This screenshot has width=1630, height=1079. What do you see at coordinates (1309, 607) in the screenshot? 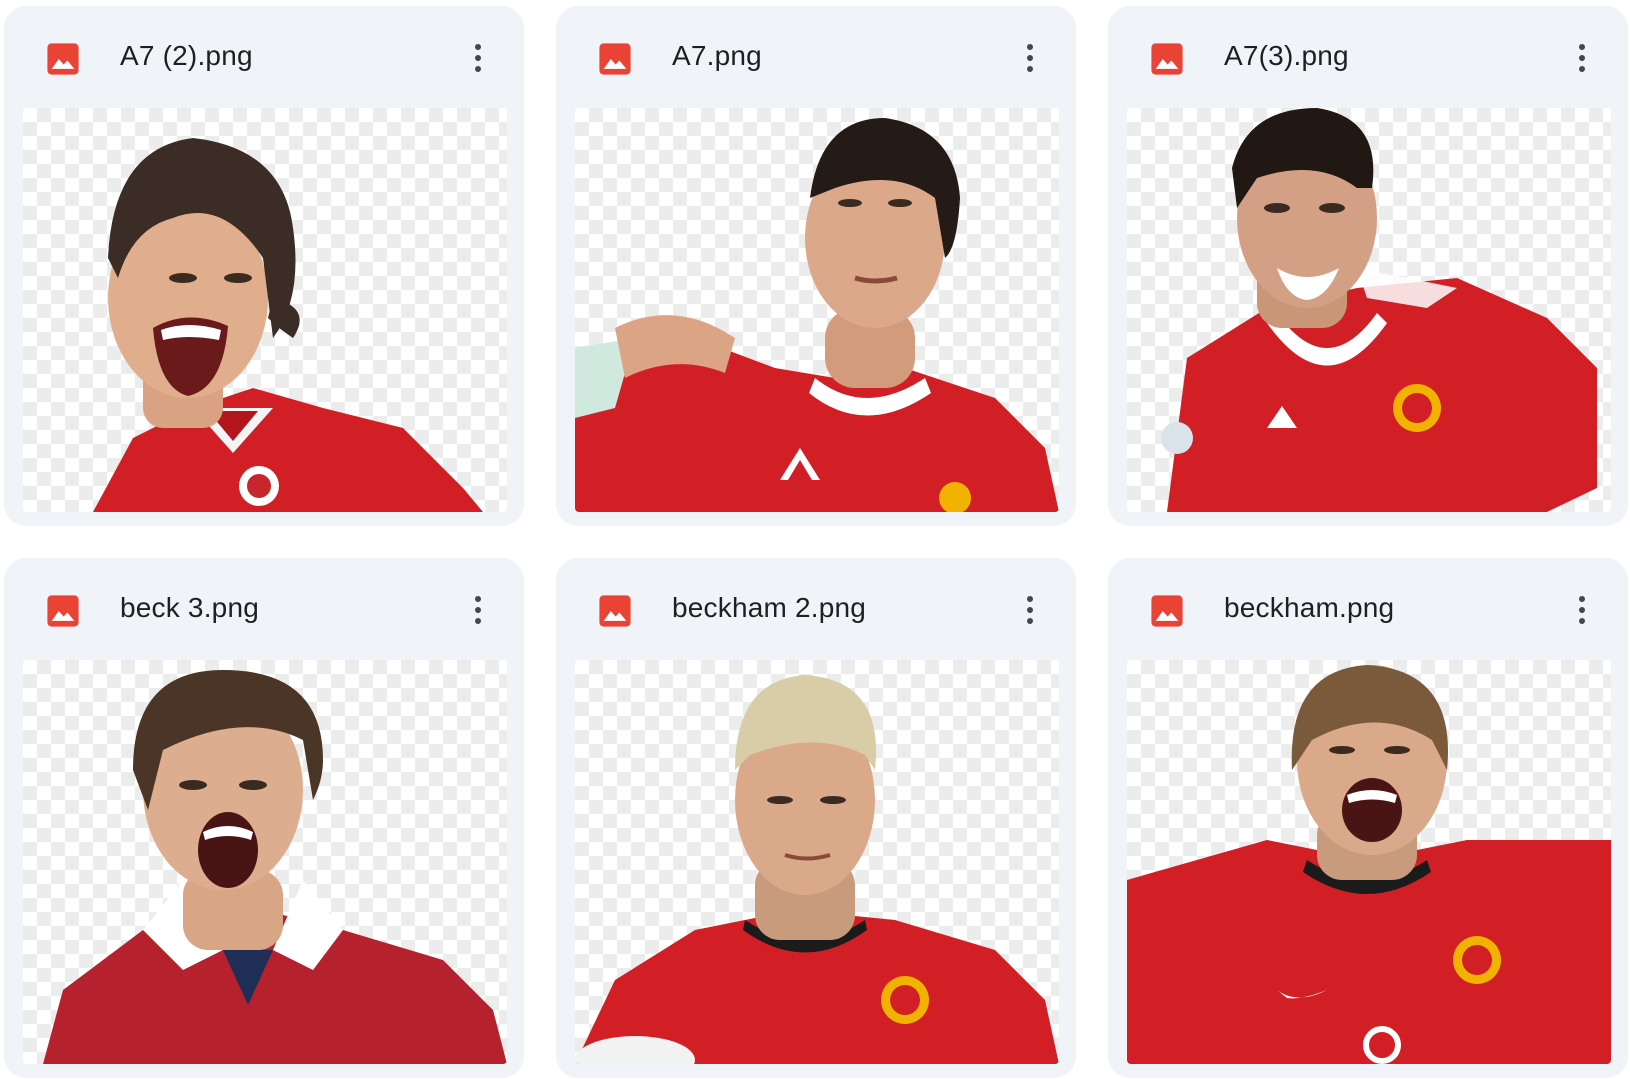
I see `file-name: beckham.png` at bounding box center [1309, 607].